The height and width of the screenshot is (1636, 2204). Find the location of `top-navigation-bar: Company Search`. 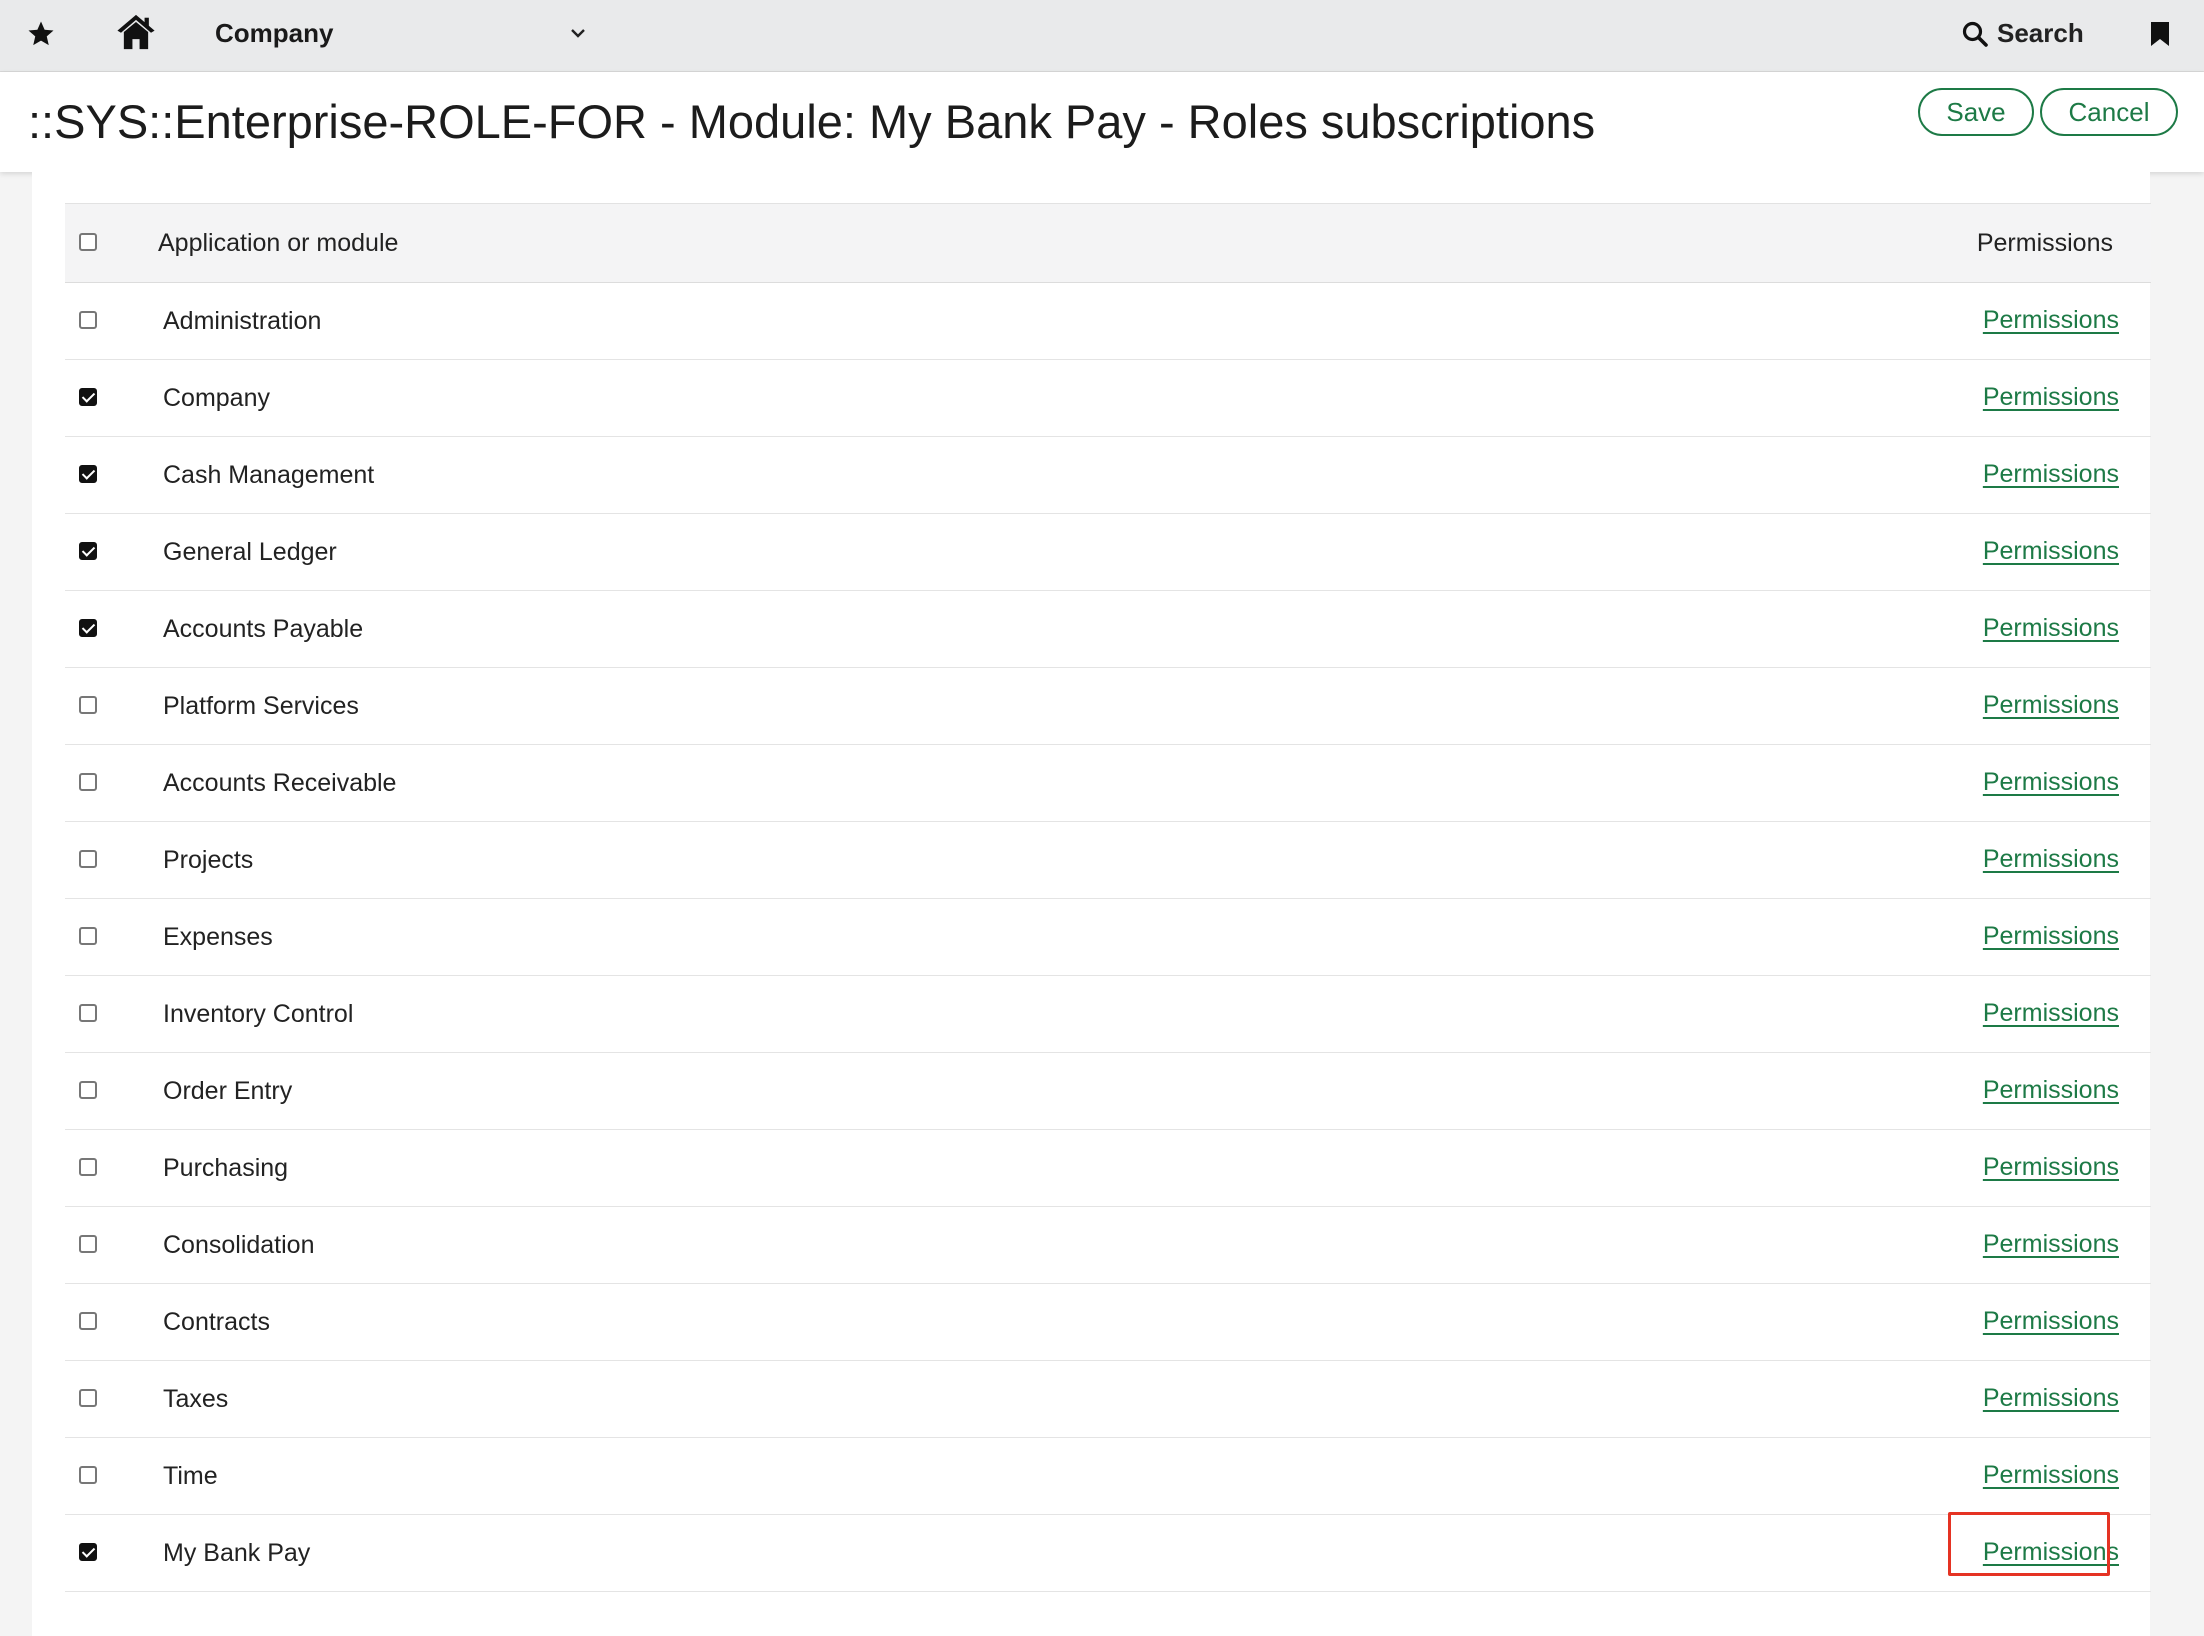

top-navigation-bar: Company Search is located at coordinates (1102, 36).